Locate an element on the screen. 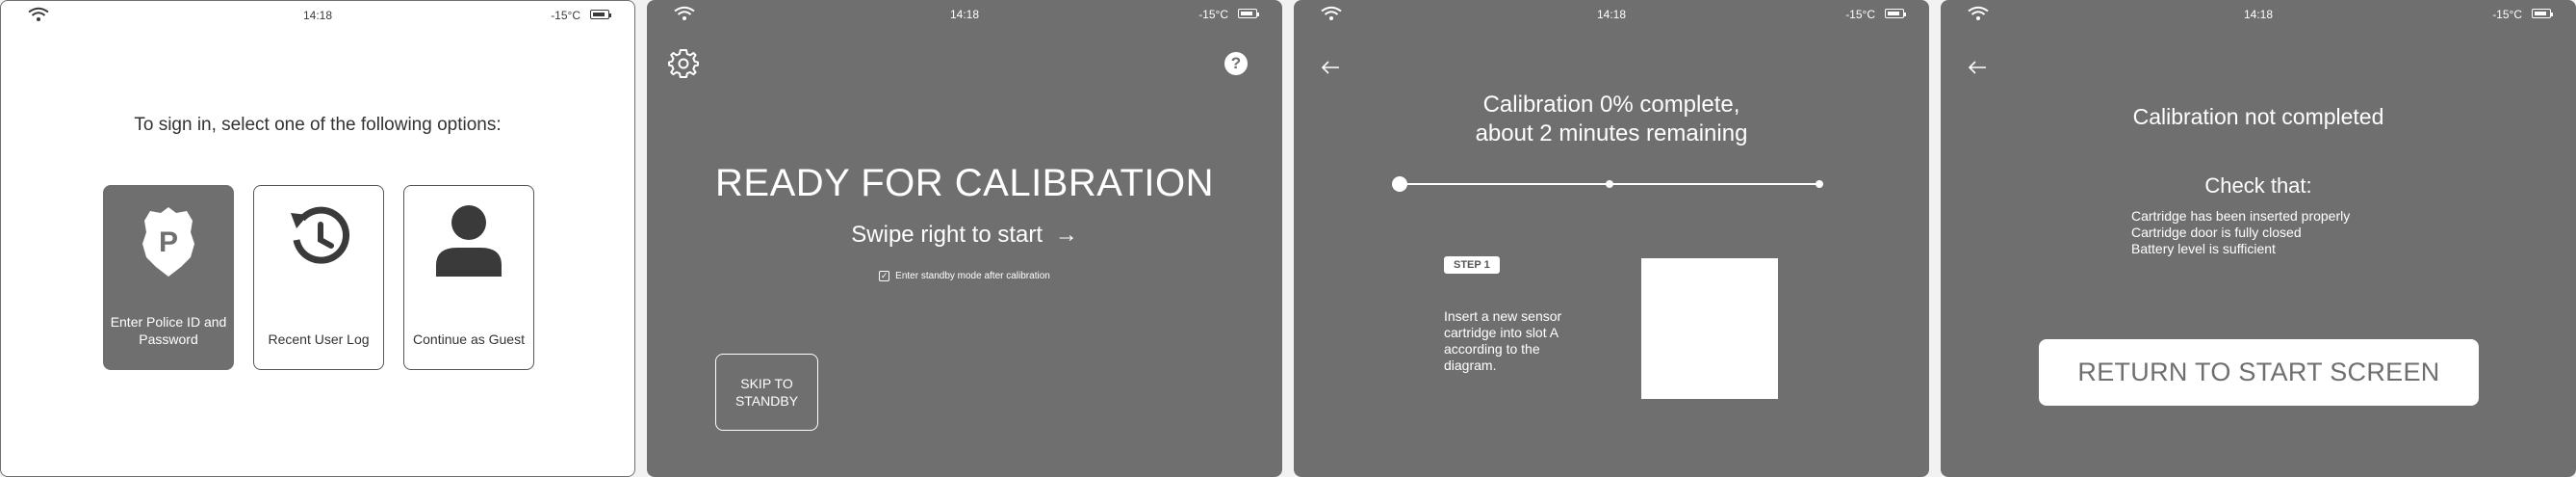 The image size is (2576, 477). standby-checkbox: ✓ is located at coordinates (885, 276).